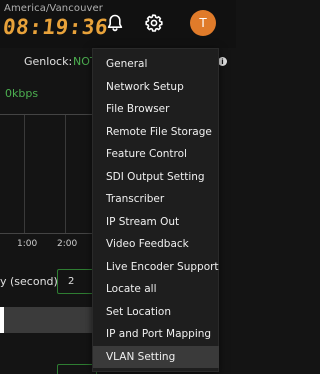  I want to click on notifications-button, so click(115, 23).